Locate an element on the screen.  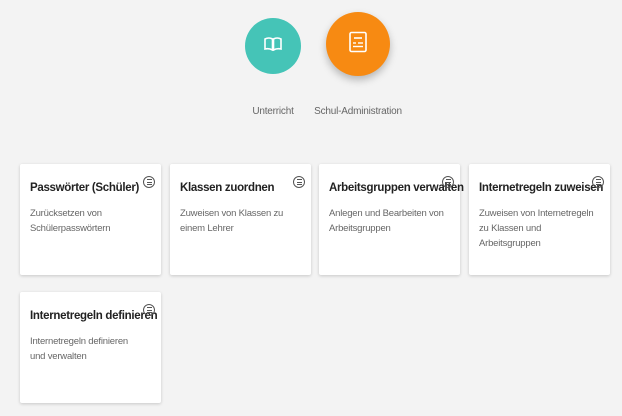
card-title: Internetregeln definieren is located at coordinates (94, 316).